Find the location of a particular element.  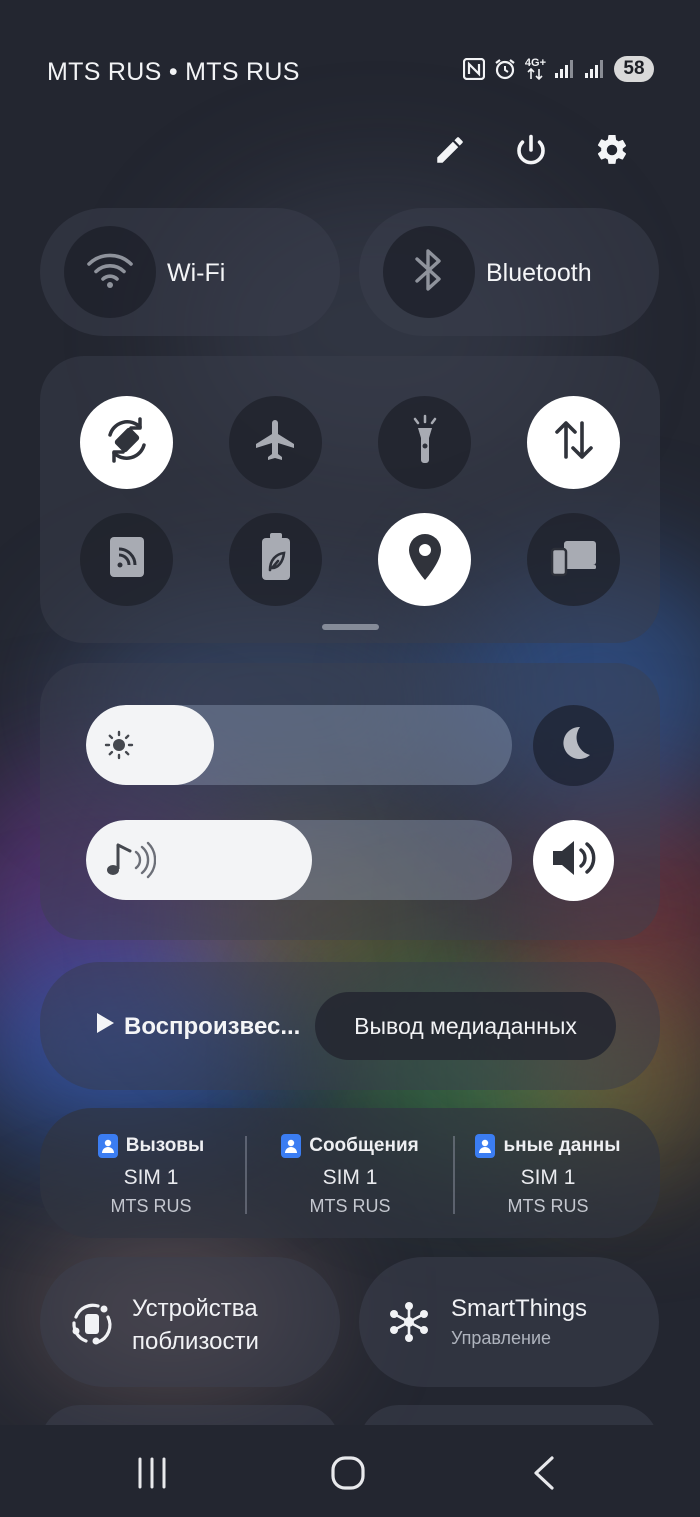

power-saving-toggle is located at coordinates (275, 559).